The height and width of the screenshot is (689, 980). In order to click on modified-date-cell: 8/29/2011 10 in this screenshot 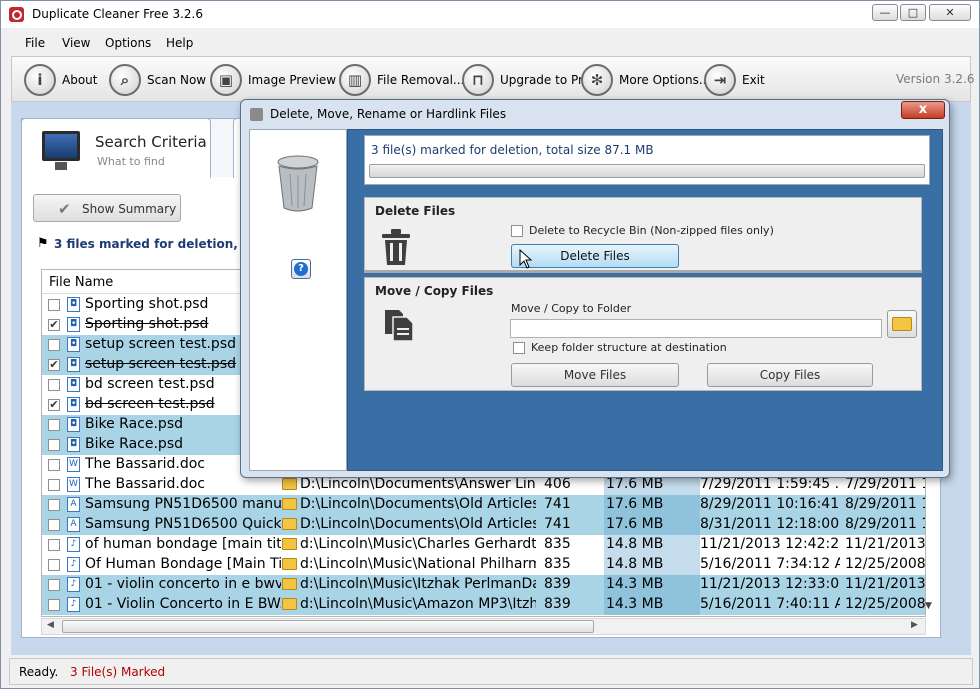, I will do `click(885, 504)`.